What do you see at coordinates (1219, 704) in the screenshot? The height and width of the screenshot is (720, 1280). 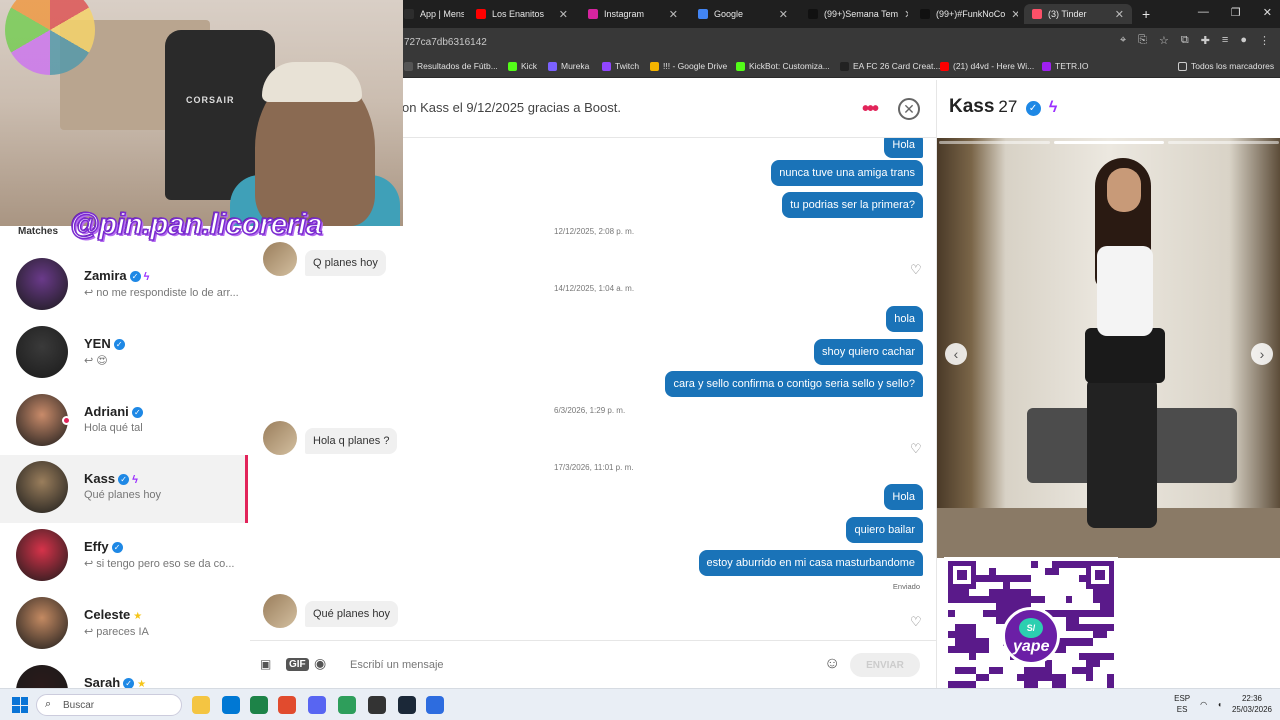 I see `volume-icon: ◖` at bounding box center [1219, 704].